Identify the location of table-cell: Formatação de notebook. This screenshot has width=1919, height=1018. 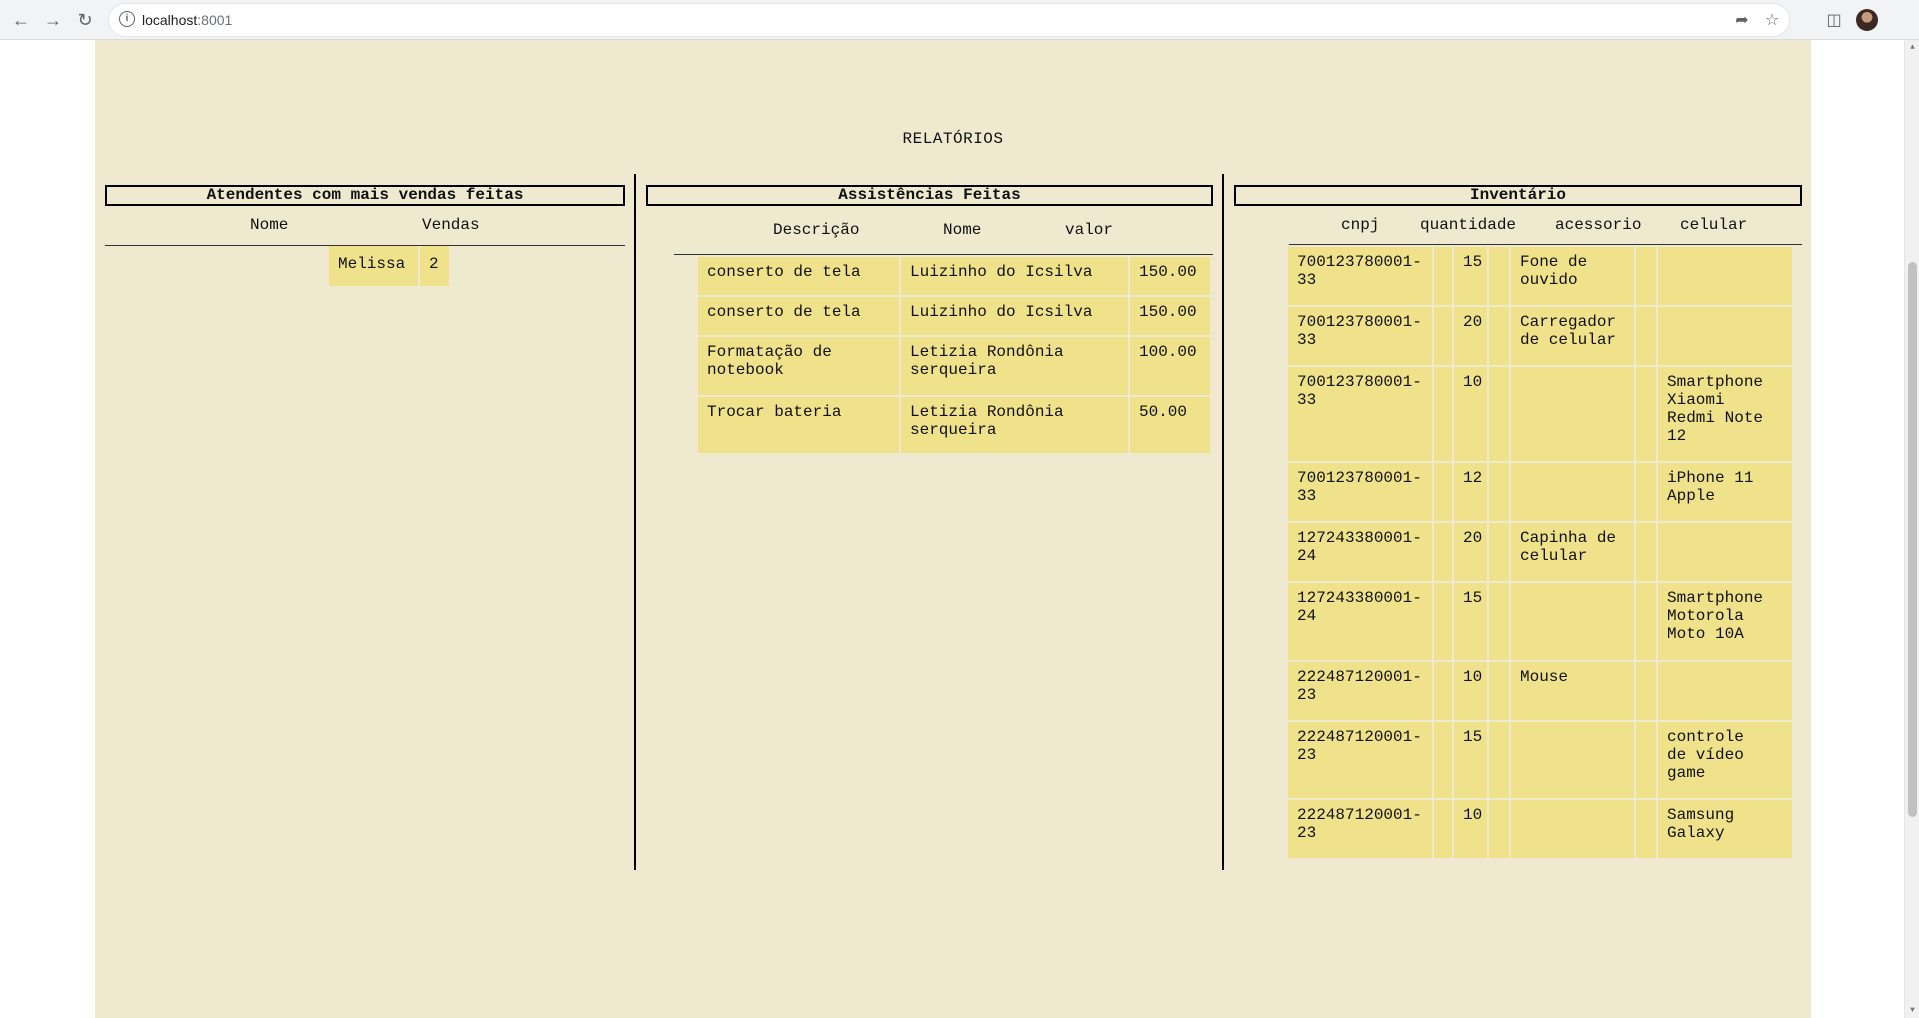
(798, 366).